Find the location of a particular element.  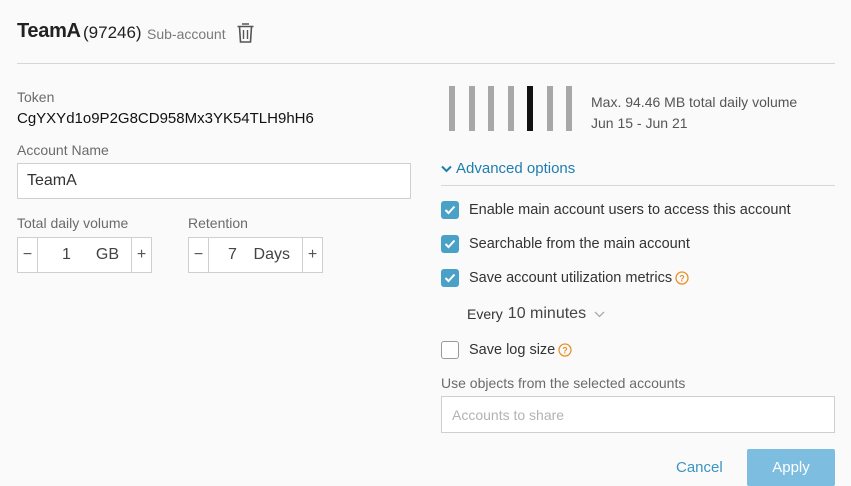

share-accounts-label: Use objects from the selected accounts is located at coordinates (563, 383).